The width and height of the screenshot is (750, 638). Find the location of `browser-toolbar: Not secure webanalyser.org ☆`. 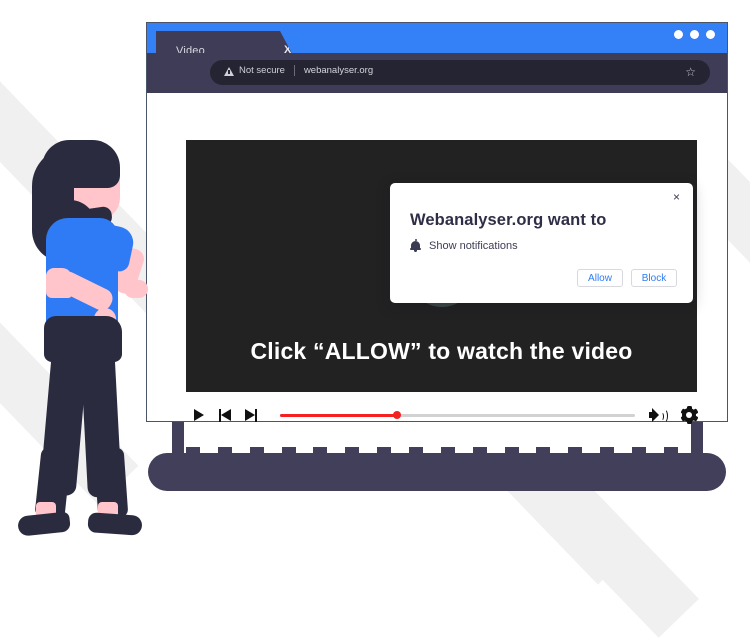

browser-toolbar: Not secure webanalyser.org ☆ is located at coordinates (437, 73).